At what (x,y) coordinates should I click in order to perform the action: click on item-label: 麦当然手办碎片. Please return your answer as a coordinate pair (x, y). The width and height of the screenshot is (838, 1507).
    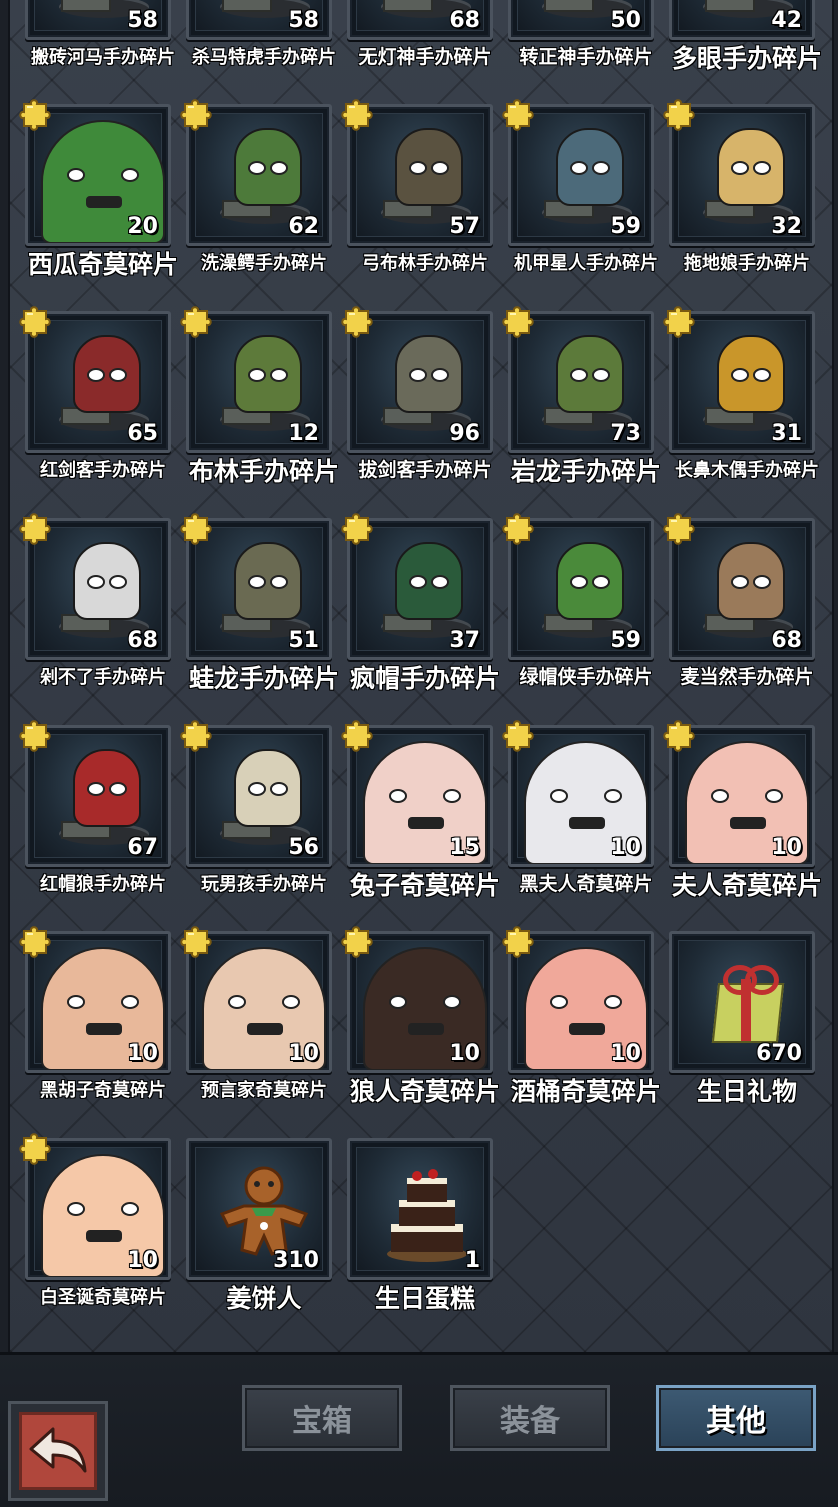
    Looking at the image, I should click on (747, 677).